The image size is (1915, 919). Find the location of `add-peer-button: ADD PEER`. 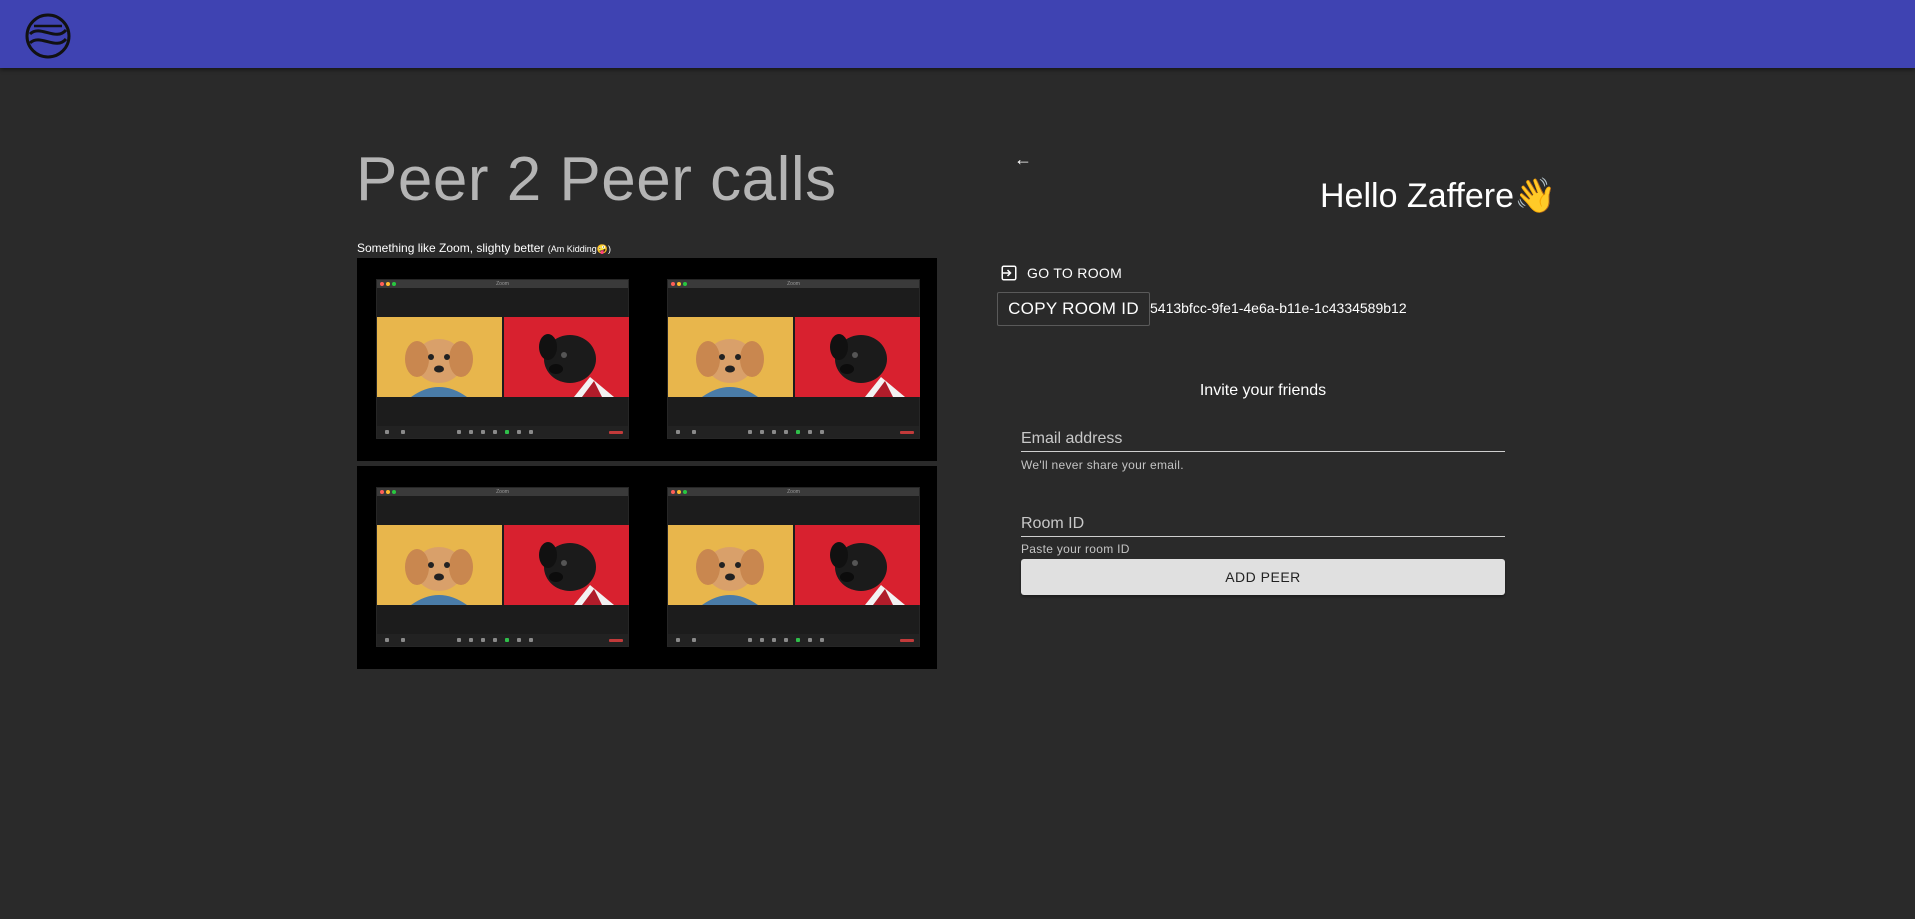

add-peer-button: ADD PEER is located at coordinates (1263, 577).